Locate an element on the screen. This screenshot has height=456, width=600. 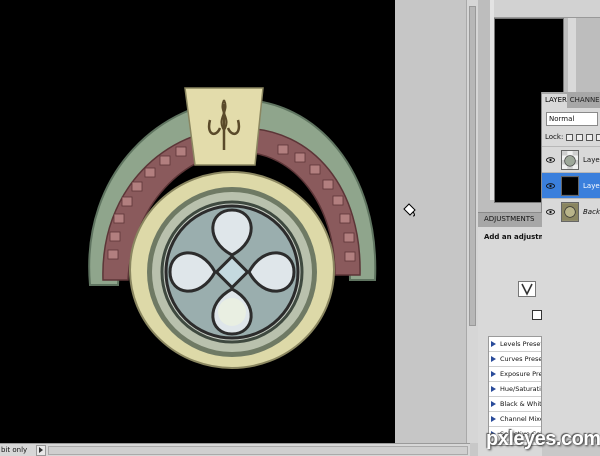
layers-panel-tabs: LAYERS CHANNELS is located at coordinates (571, 100).